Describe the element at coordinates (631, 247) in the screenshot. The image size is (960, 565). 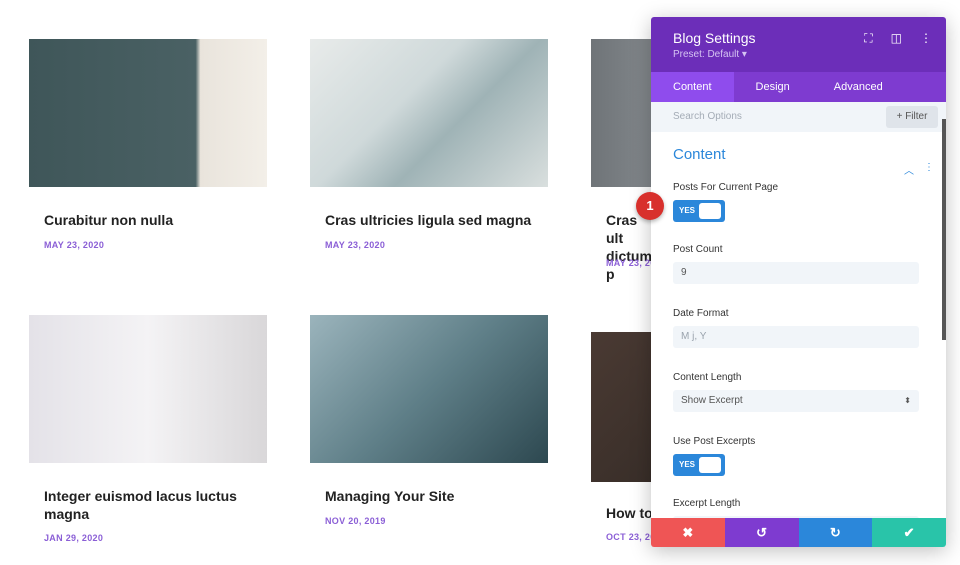
I see `post-title: Cras ult dictum p` at that location.